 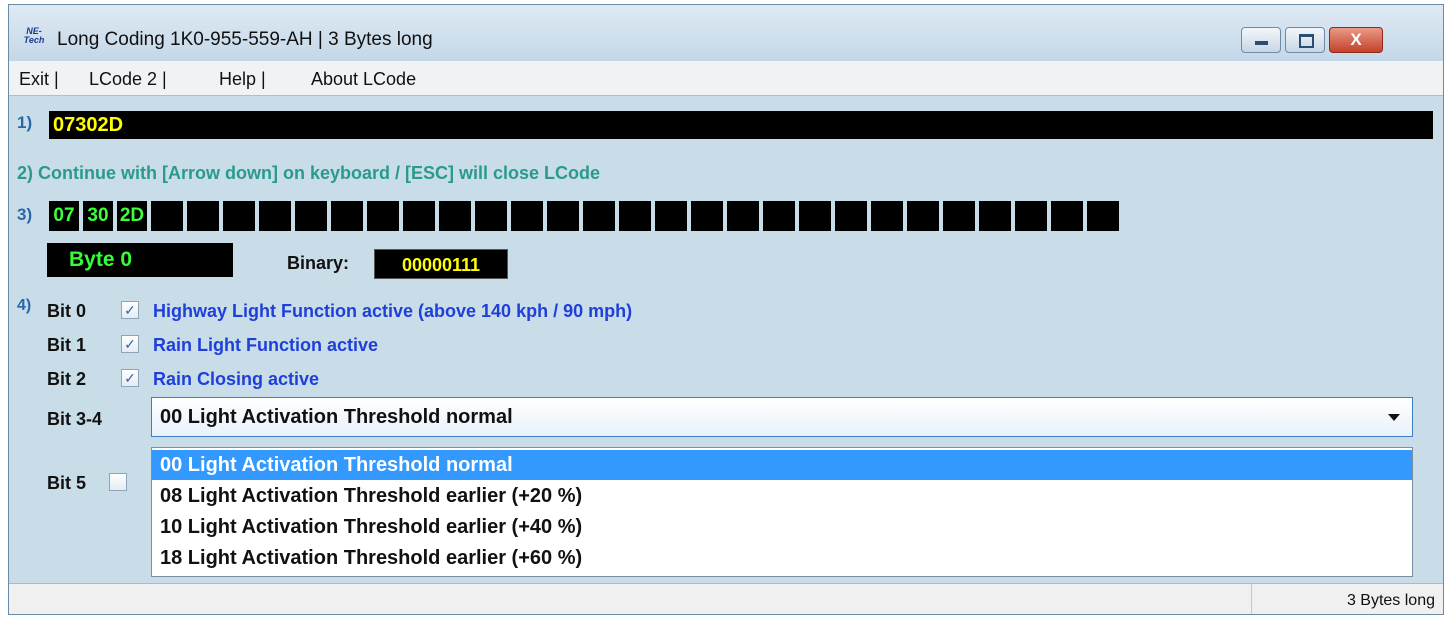 I want to click on threshold-select-value: 00 Light Activation Threshold normal, so click(x=336, y=417).